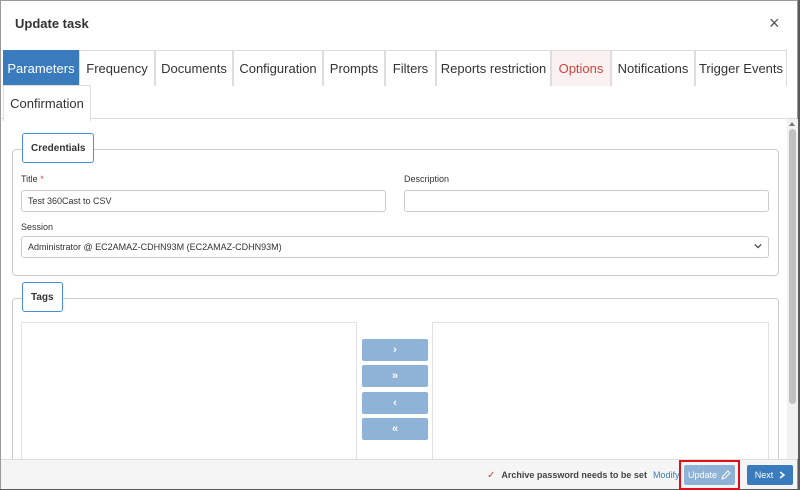  Describe the element at coordinates (37, 227) in the screenshot. I see `session-label: Session` at that location.